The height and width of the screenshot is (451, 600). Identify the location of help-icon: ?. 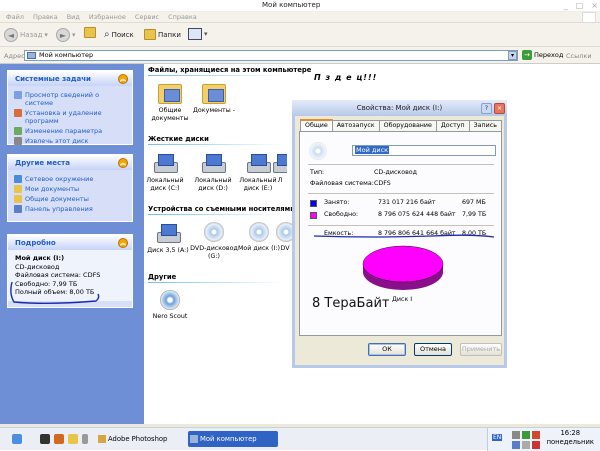
(486, 108).